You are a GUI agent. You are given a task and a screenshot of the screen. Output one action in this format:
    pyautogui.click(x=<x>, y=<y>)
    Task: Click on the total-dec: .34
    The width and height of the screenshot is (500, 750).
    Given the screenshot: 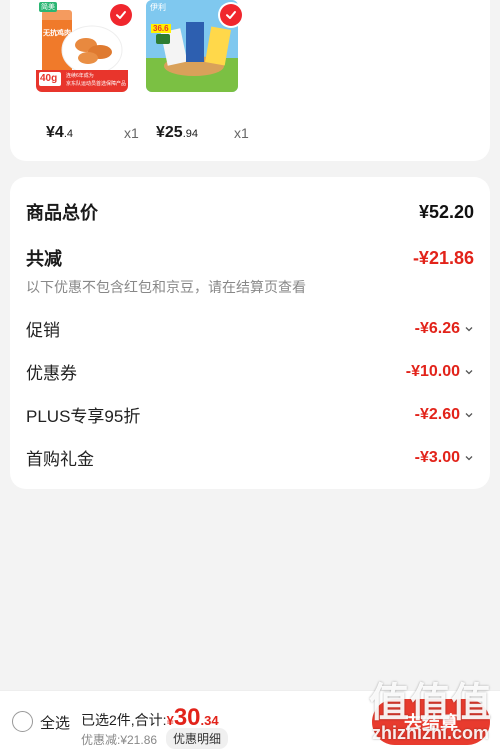 What is the action you would take?
    pyautogui.click(x=209, y=720)
    